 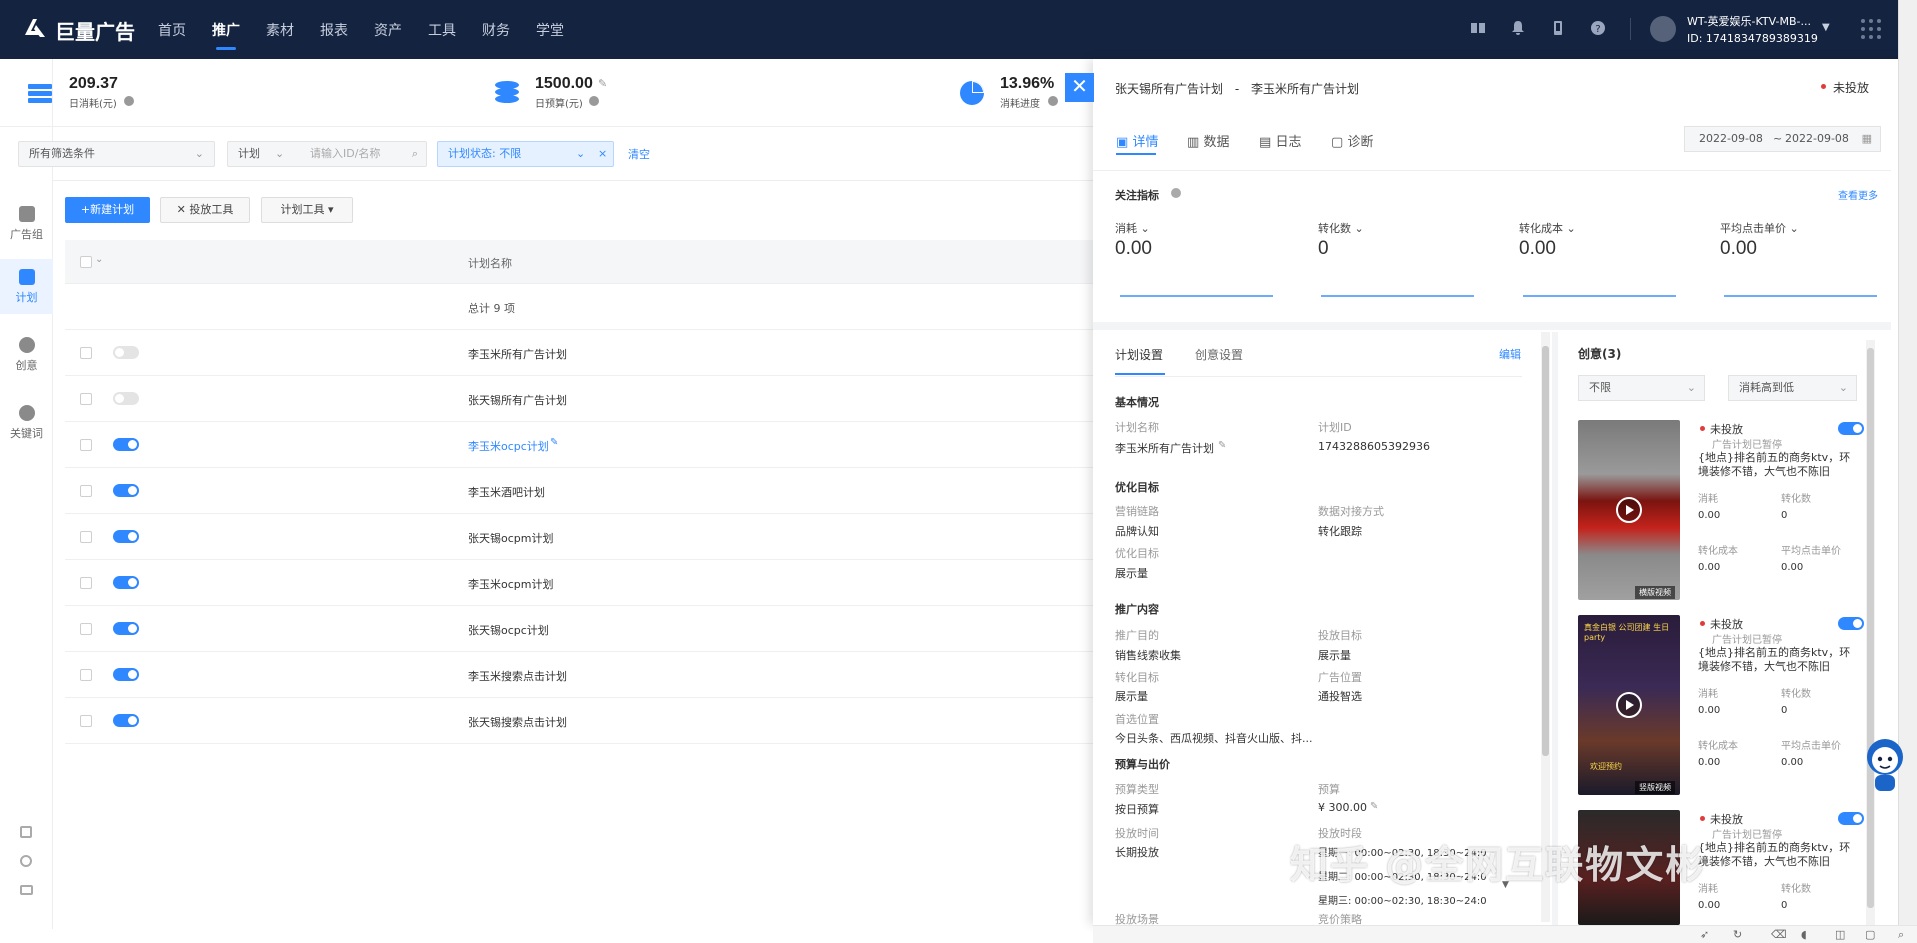 What do you see at coordinates (26, 890) in the screenshot?
I see `message-icon` at bounding box center [26, 890].